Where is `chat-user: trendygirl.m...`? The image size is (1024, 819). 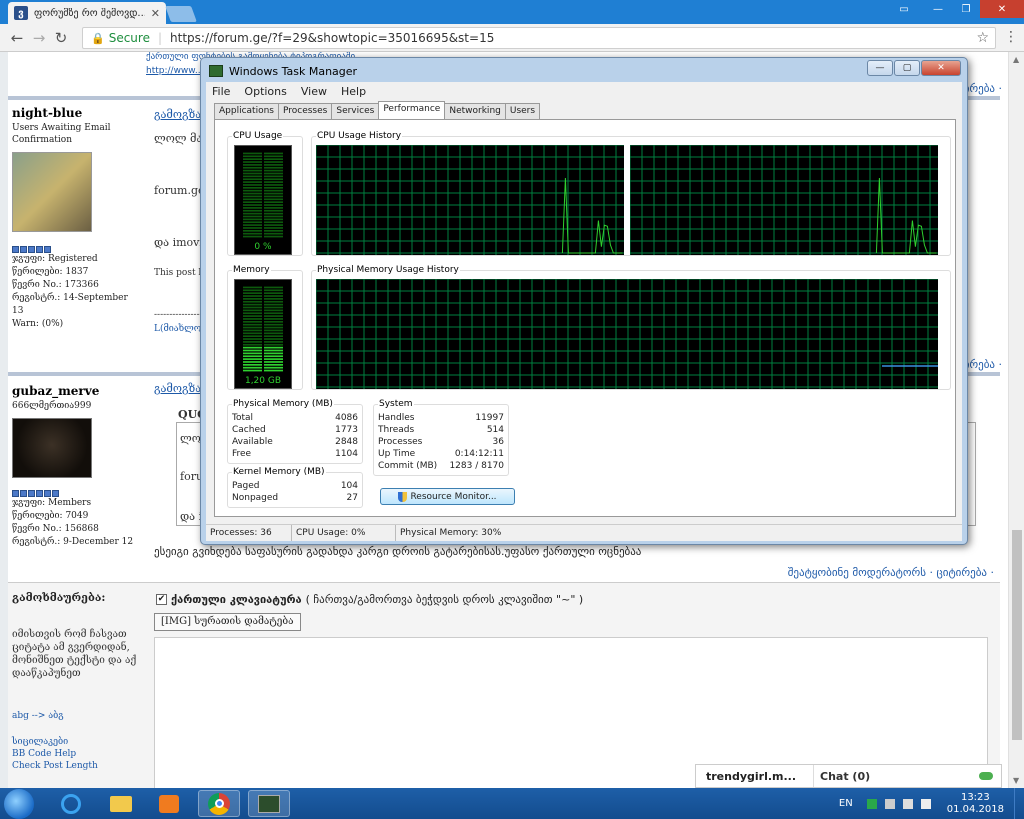 chat-user: trendygirl.m... is located at coordinates (755, 776).